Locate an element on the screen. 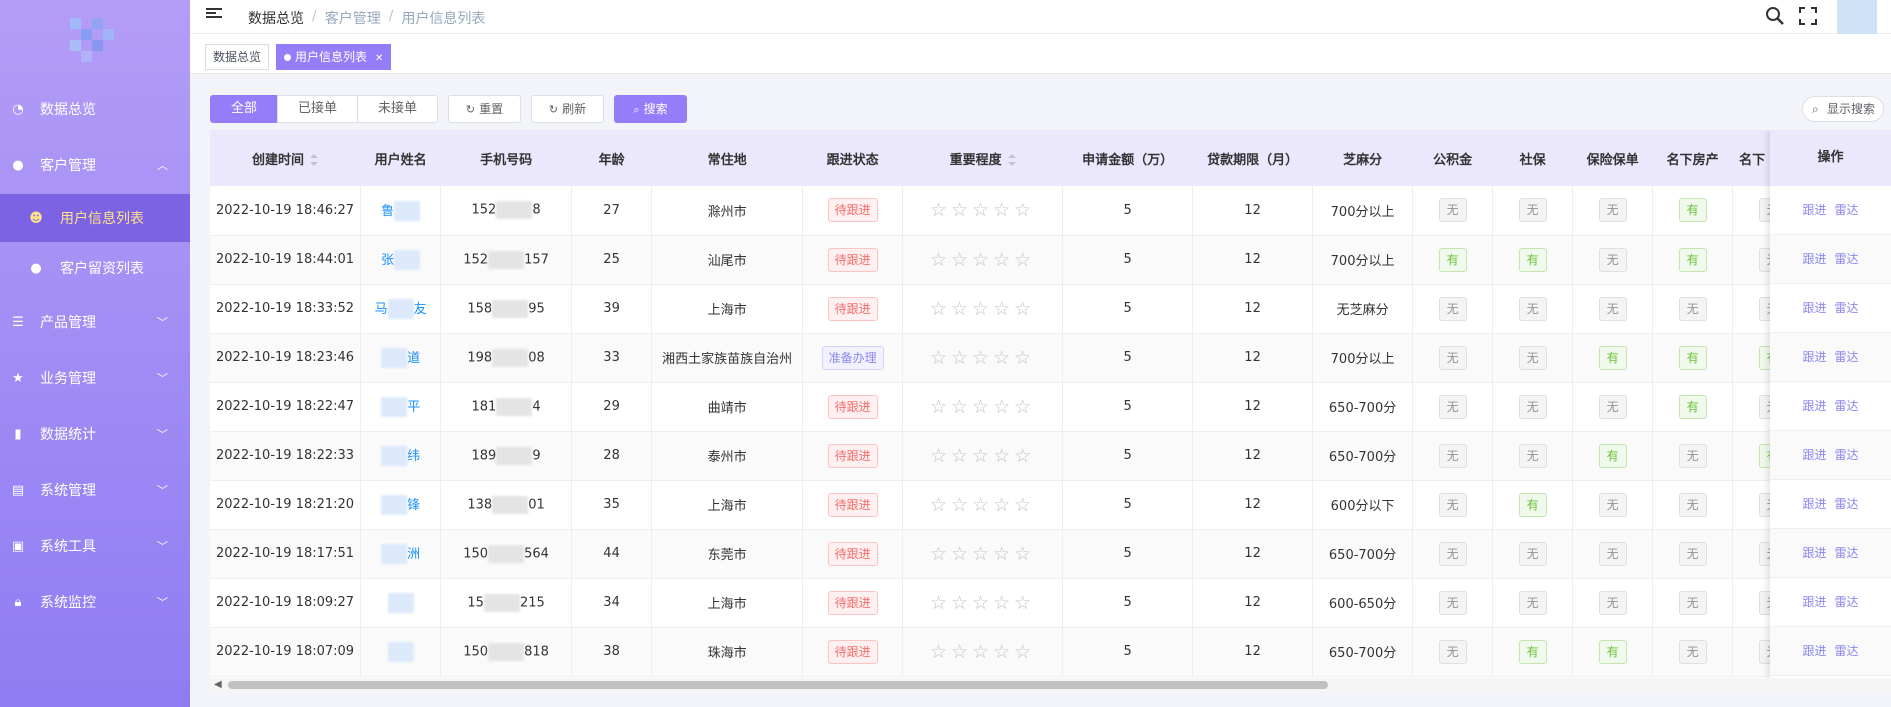 The width and height of the screenshot is (1891, 707). sidebar-item-system-monitor: 🔒︎ 系统监控 ﹀ is located at coordinates (95, 602).